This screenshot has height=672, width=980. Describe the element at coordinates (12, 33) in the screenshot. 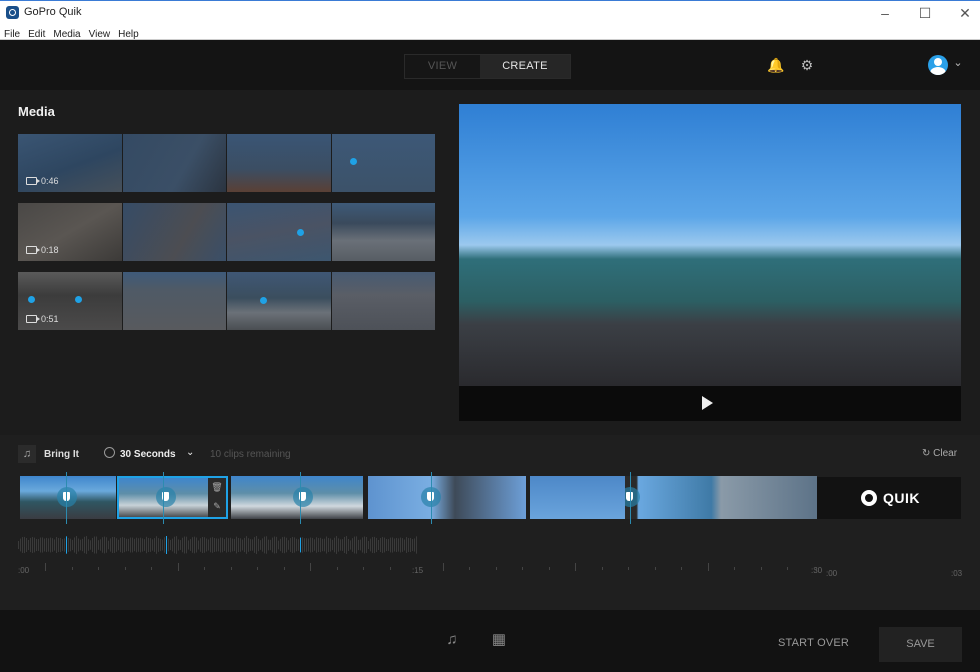

I see `menu-file: File` at that location.